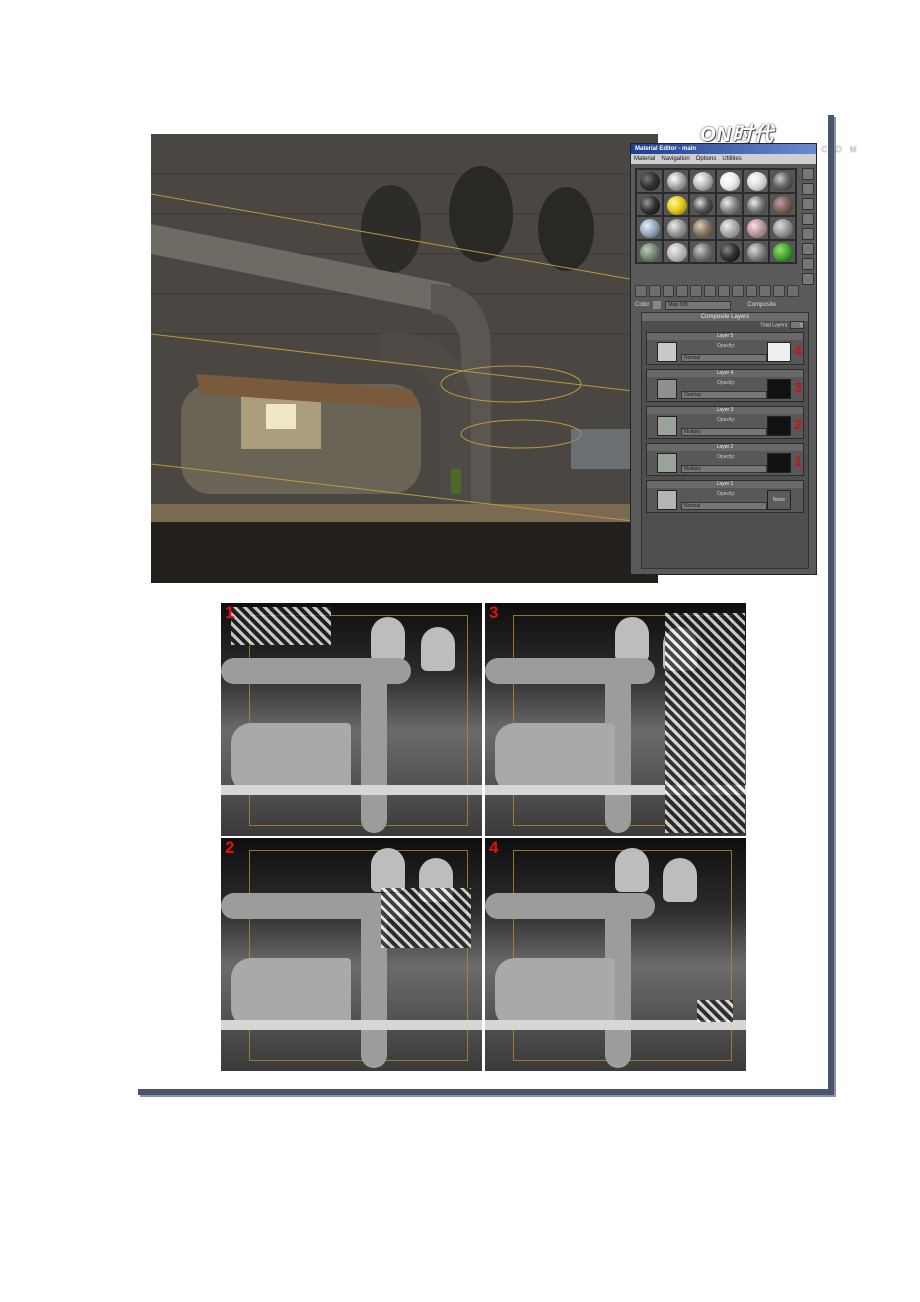 This screenshot has height=1302, width=920. What do you see at coordinates (675, 159) in the screenshot?
I see `menu-navigation: Navigation` at bounding box center [675, 159].